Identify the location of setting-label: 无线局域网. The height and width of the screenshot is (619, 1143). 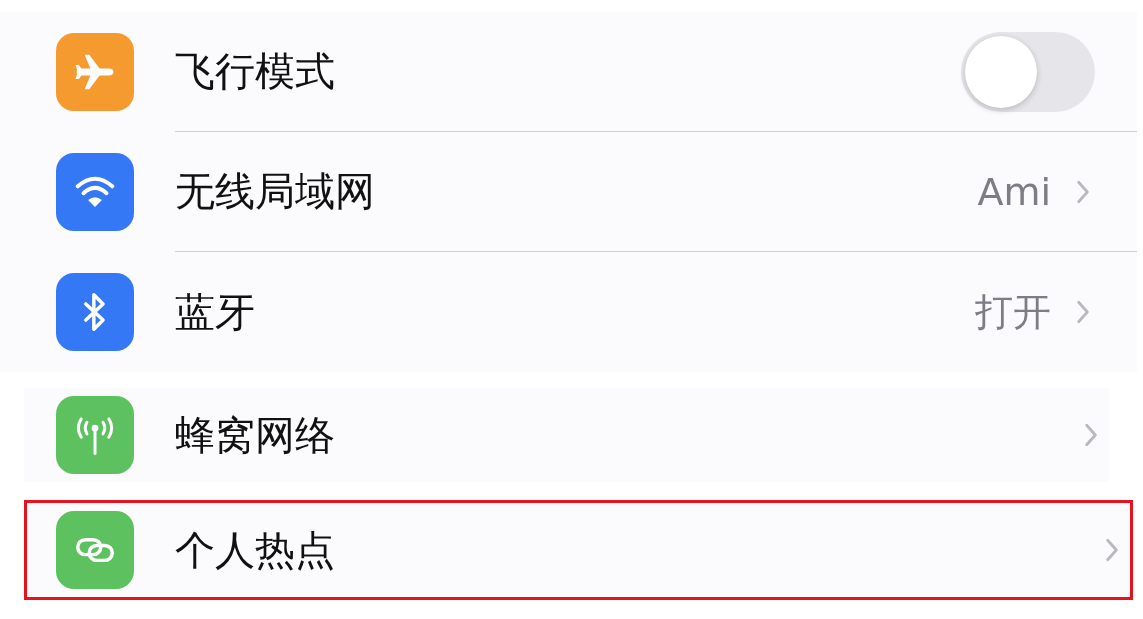
(275, 191).